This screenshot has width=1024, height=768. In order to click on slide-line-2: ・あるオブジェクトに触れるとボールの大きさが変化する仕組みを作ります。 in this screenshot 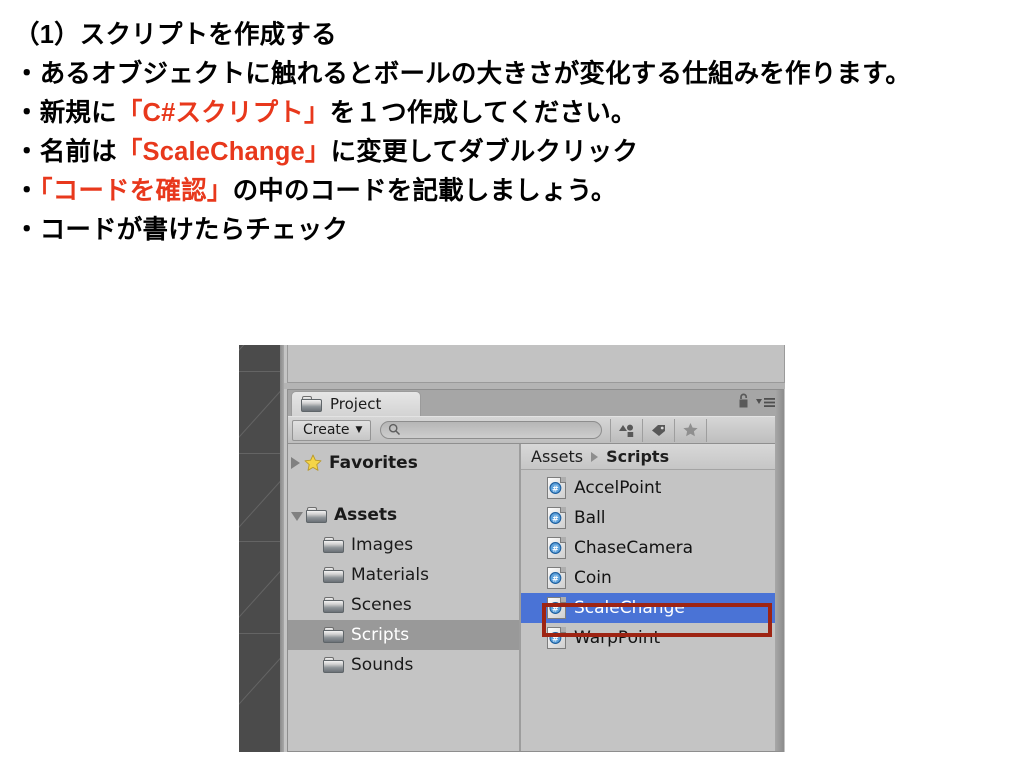, I will do `click(512, 74)`.